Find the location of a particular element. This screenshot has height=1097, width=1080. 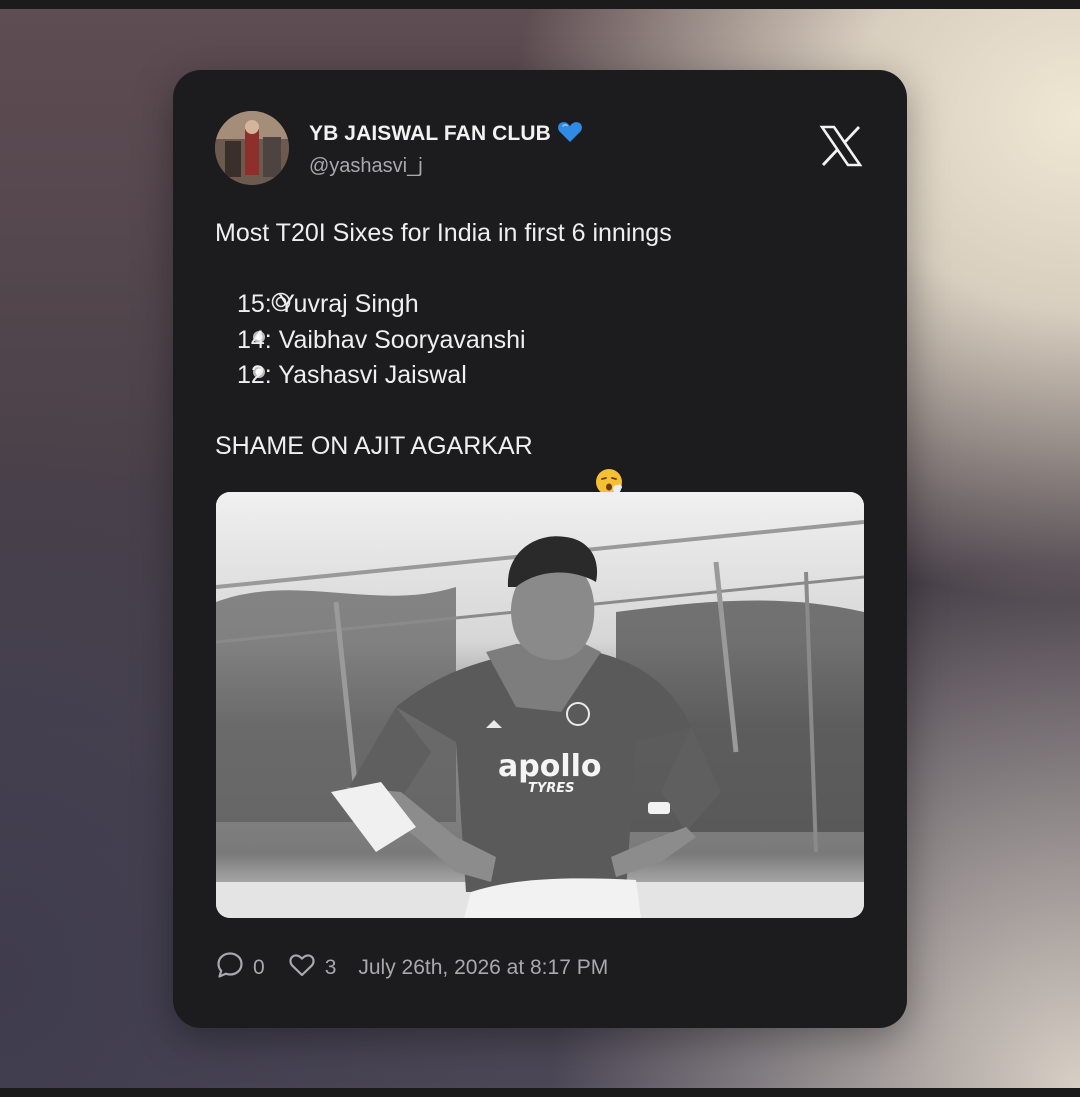

list-item: 12: Yashasvi Jaiswal is located at coordinates (443, 376).